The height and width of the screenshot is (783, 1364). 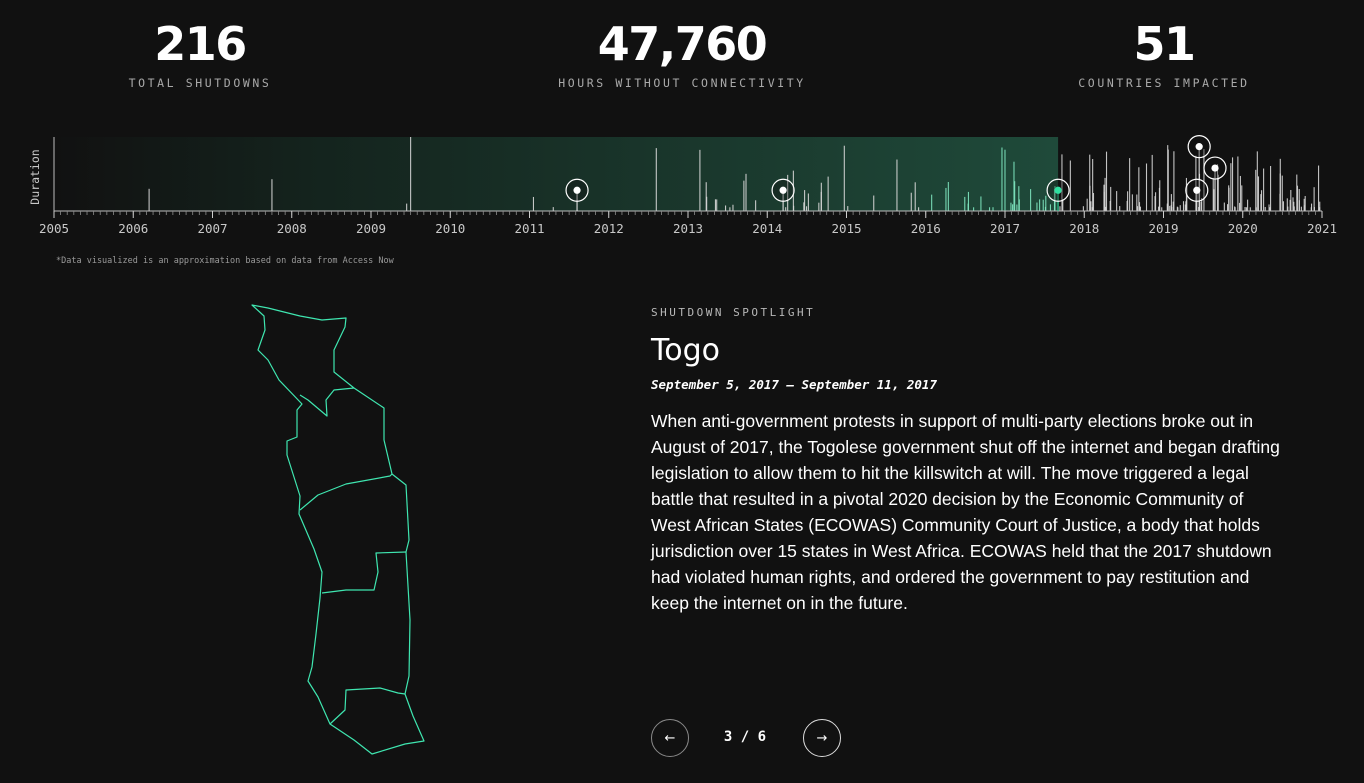 What do you see at coordinates (346, 492) in the screenshot?
I see `region-border-kara` at bounding box center [346, 492].